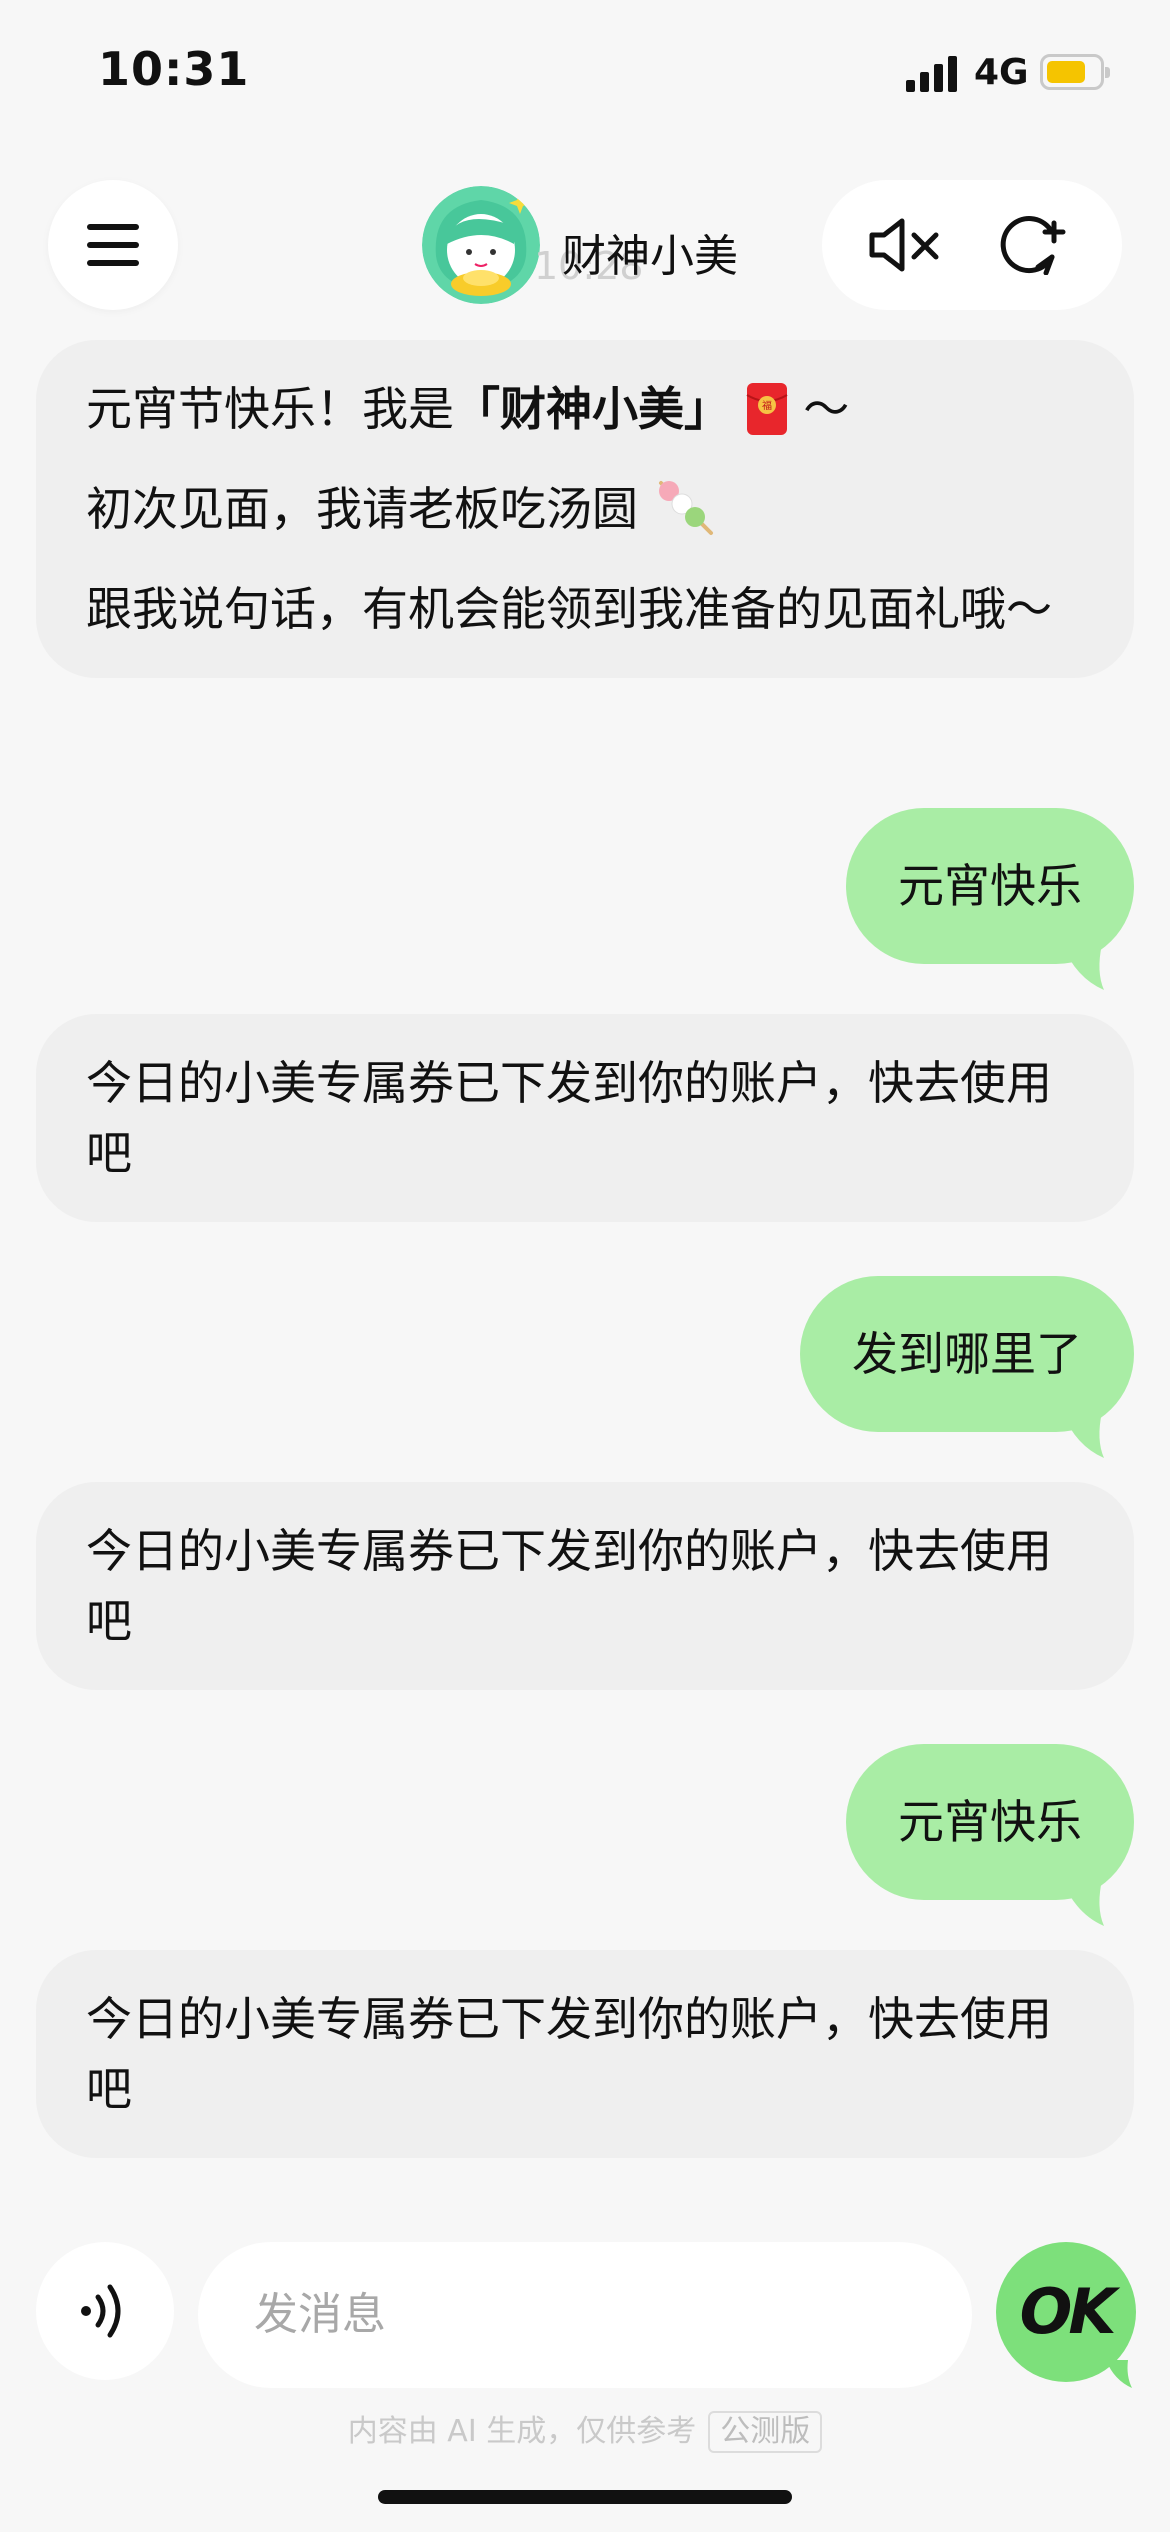 The image size is (1170, 2532). I want to click on network-type: 4G, so click(1001, 72).